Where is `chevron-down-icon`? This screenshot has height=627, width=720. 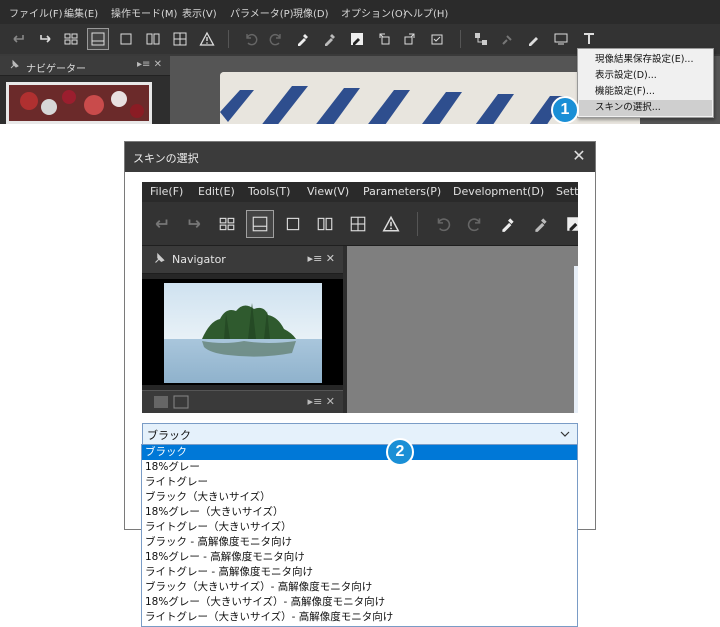
chevron-down-icon is located at coordinates (565, 435).